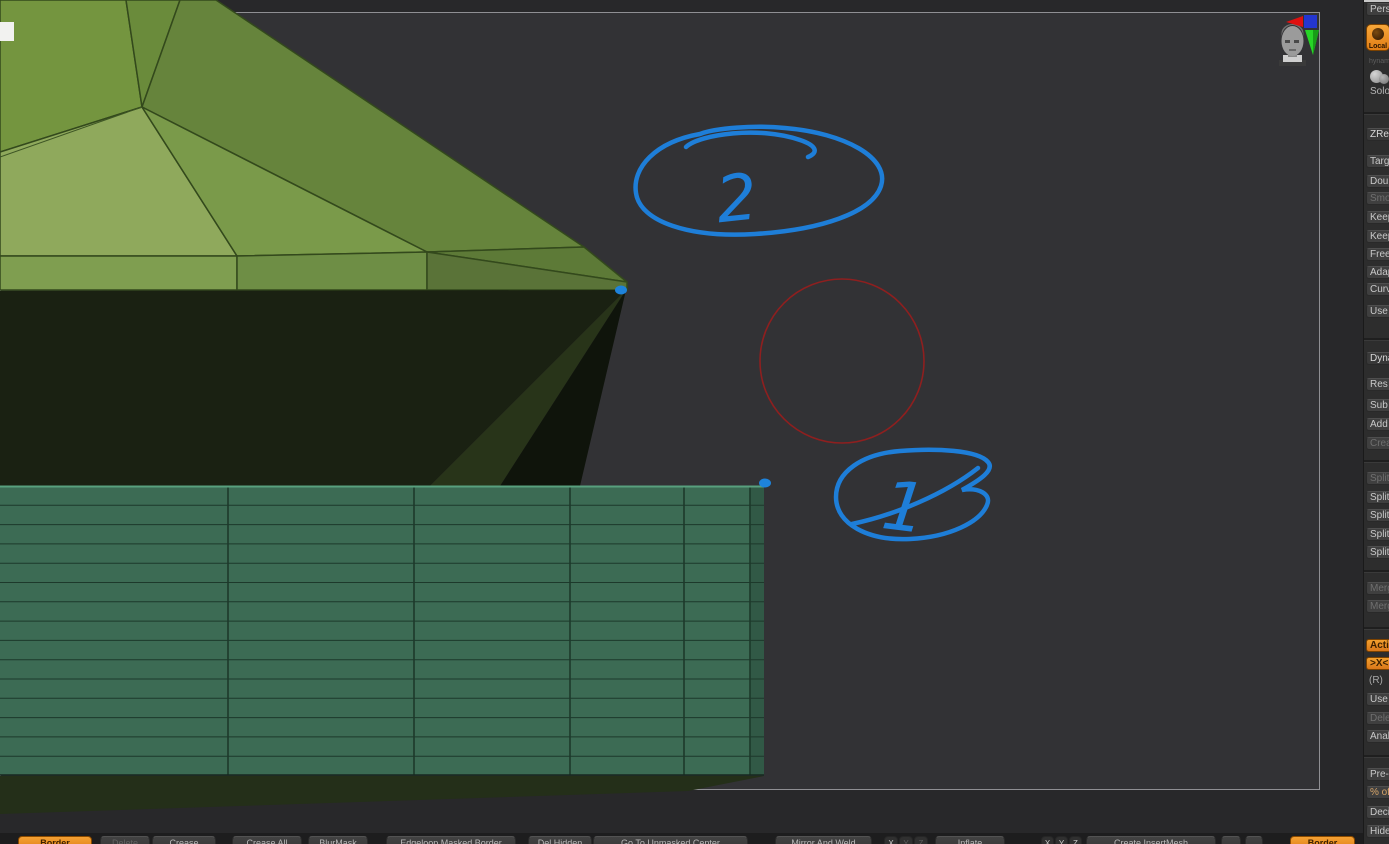  Describe the element at coordinates (1377, 311) in the screenshot. I see `sidebar-item-use-p-13: Use P` at that location.